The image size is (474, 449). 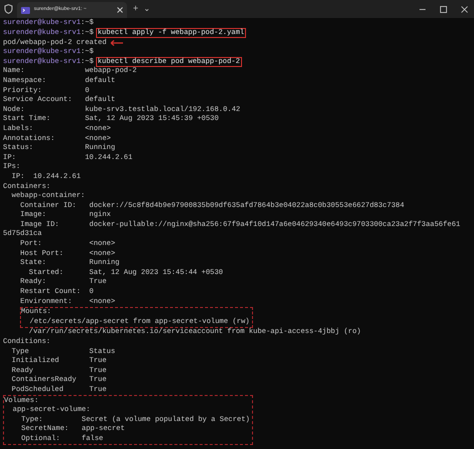 What do you see at coordinates (8, 9) in the screenshot?
I see `shield-icon` at bounding box center [8, 9].